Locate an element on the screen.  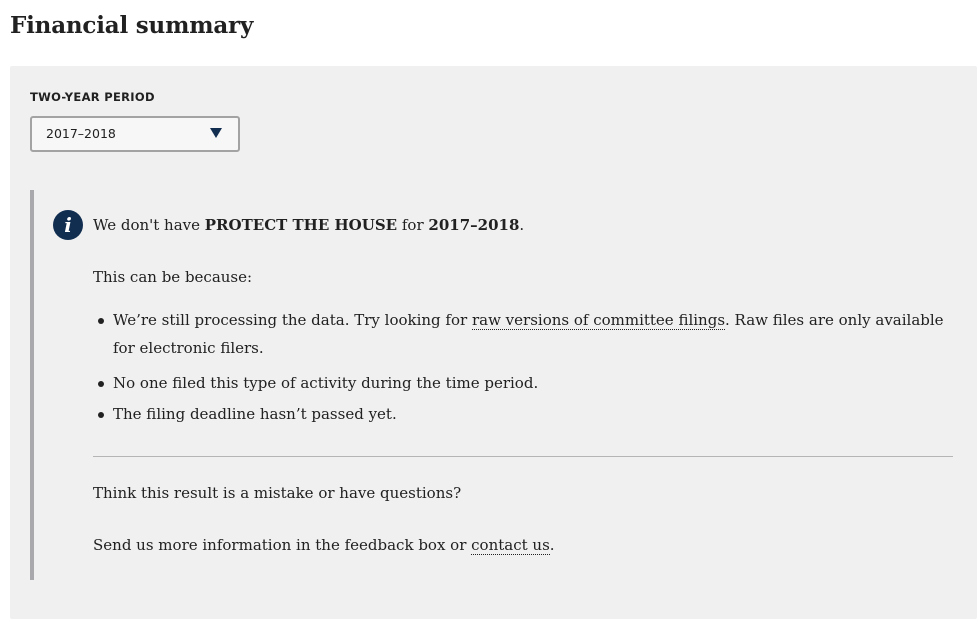
selected-period-value: 2017–2018 is located at coordinates (81, 133).